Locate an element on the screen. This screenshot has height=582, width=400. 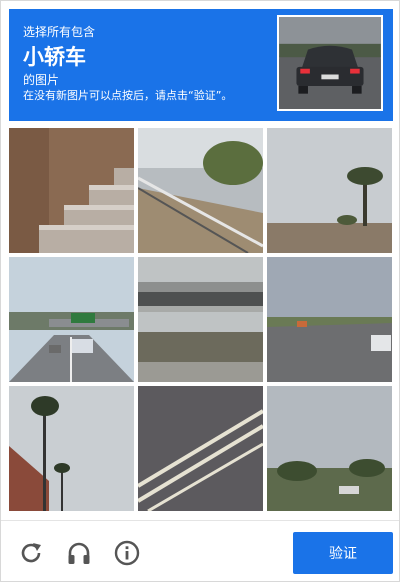
target-object-label: 小轿车 is located at coordinates (54, 57).